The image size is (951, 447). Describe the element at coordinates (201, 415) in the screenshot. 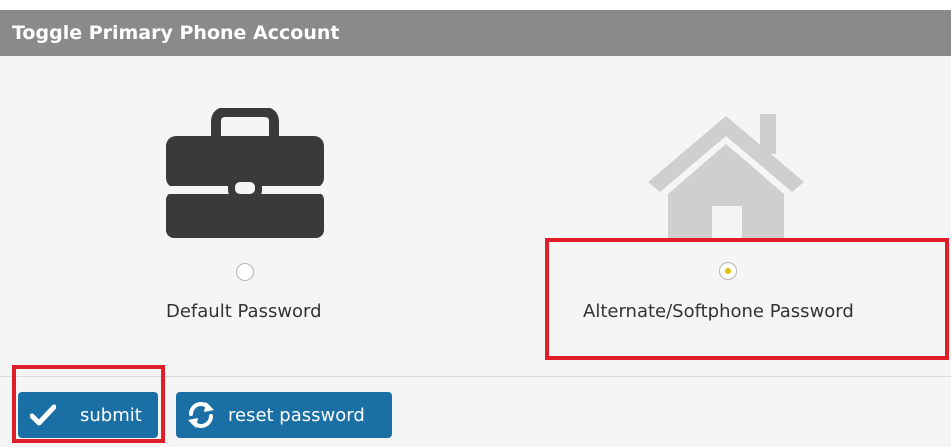

I see `refresh-icon` at that location.